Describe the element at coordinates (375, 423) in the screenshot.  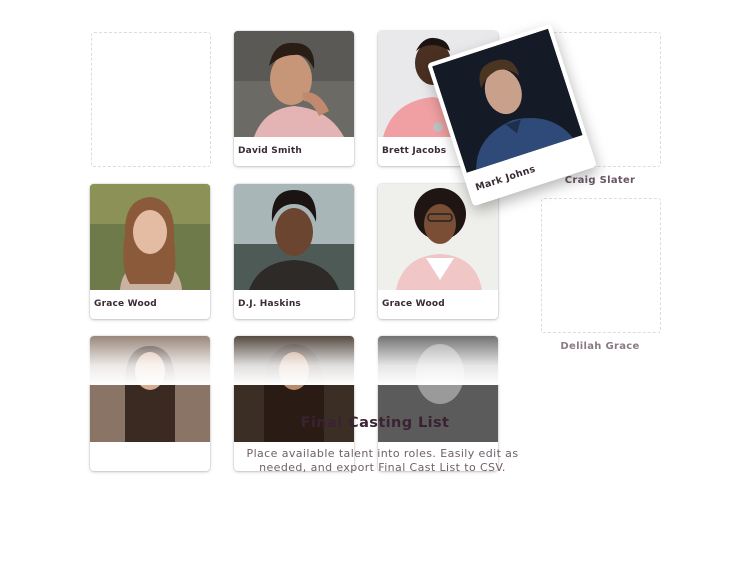
I see `section-title: Final Casting List` at that location.